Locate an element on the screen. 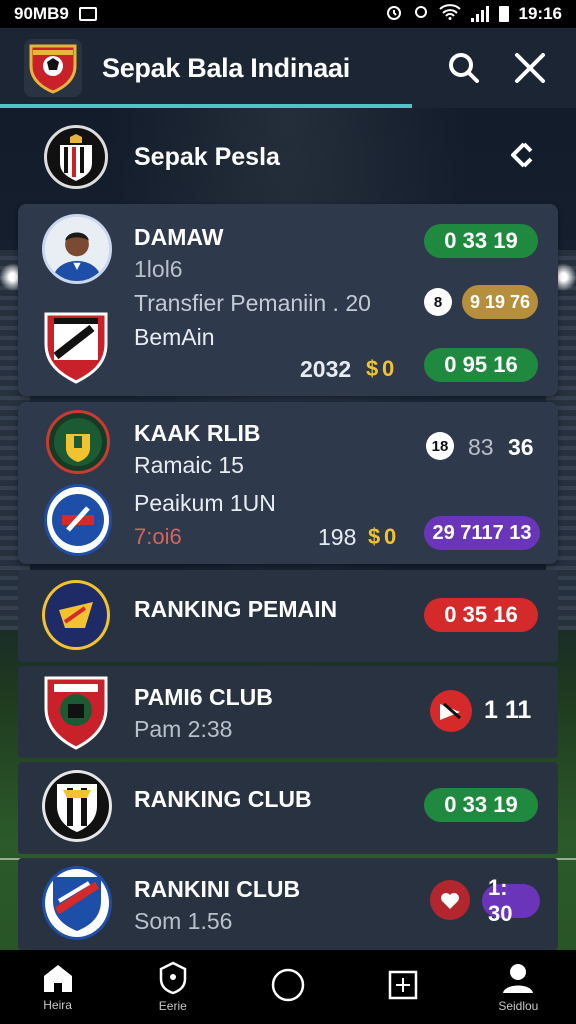 Image resolution: width=576 pixels, height=1024 pixels. app-bar: Sepak Bala Indinaai is located at coordinates (288, 68).